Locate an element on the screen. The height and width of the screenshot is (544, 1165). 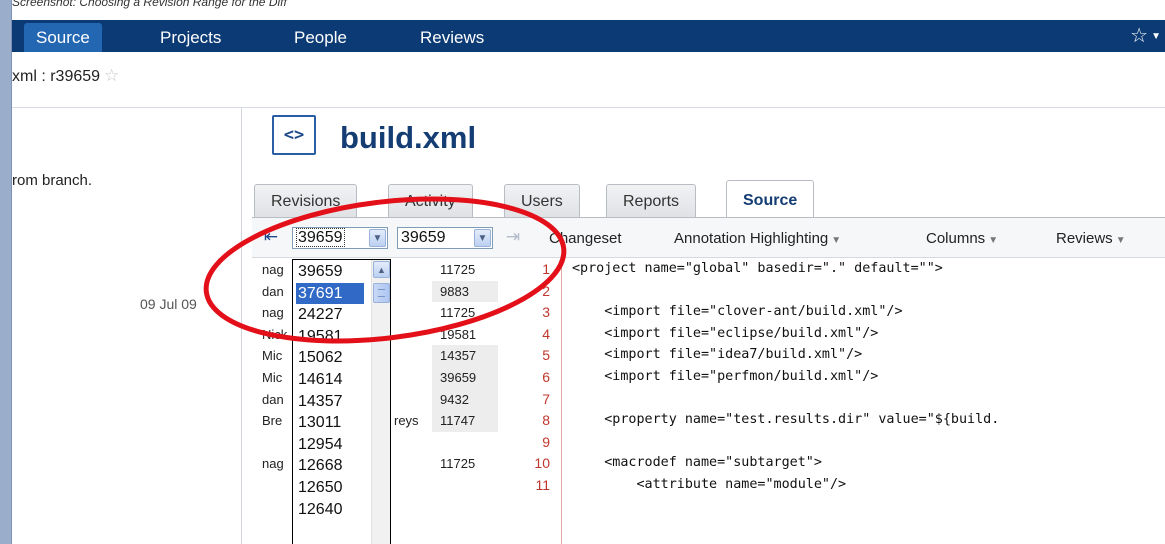
reviews-menu: Reviews ▼ is located at coordinates (1091, 238).